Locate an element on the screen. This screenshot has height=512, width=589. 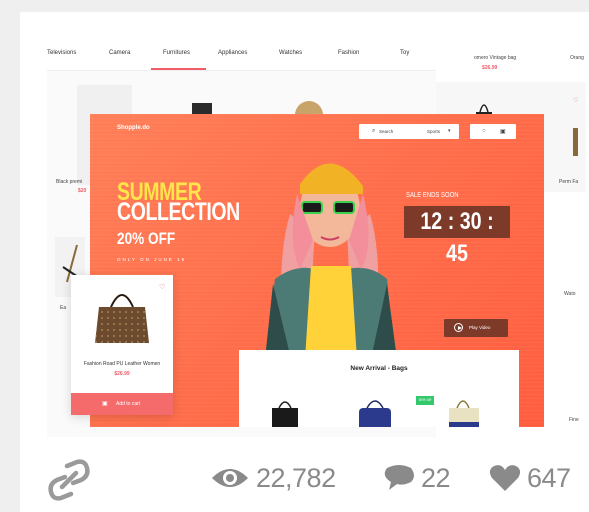
tab-toy: Toy is located at coordinates (404, 53).